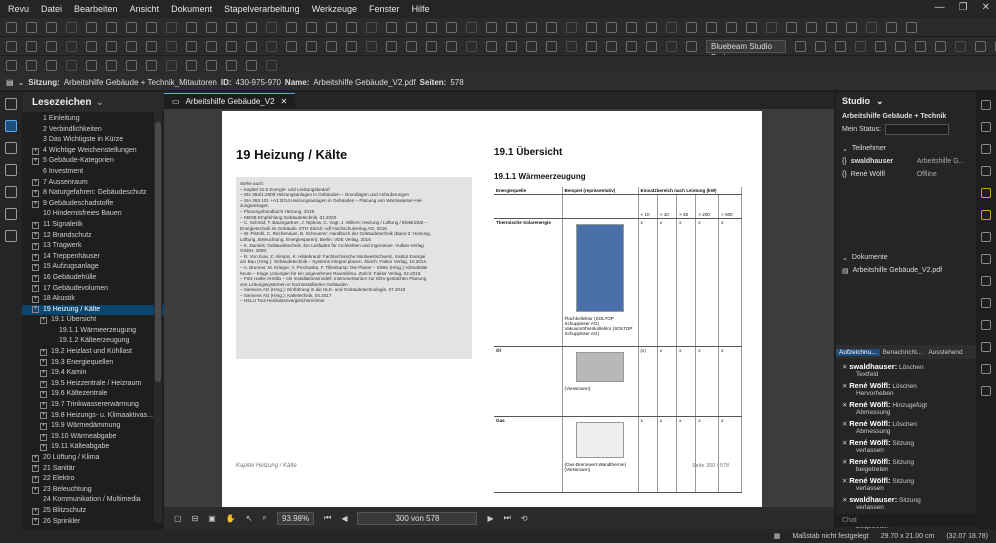 Image resolution: width=996 pixels, height=543 pixels. What do you see at coordinates (945, 352) in the screenshot?
I see `record-tab: Ausstehend` at bounding box center [945, 352].